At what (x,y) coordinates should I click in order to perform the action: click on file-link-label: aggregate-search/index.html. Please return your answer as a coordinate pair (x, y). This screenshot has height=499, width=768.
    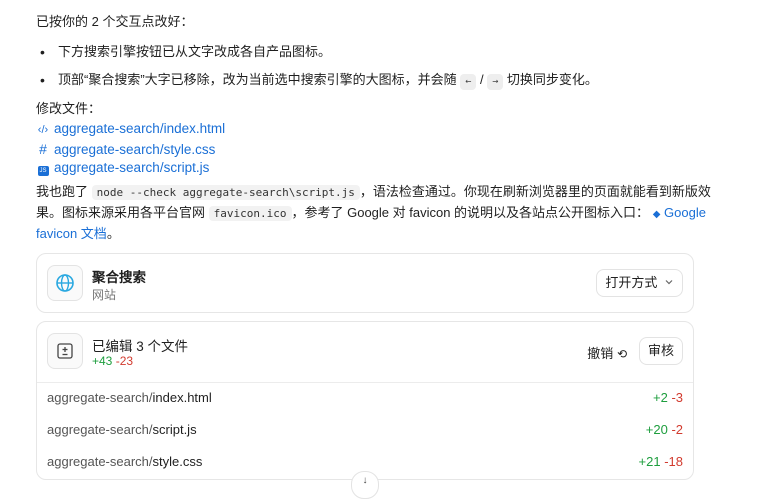
    Looking at the image, I should click on (140, 128).